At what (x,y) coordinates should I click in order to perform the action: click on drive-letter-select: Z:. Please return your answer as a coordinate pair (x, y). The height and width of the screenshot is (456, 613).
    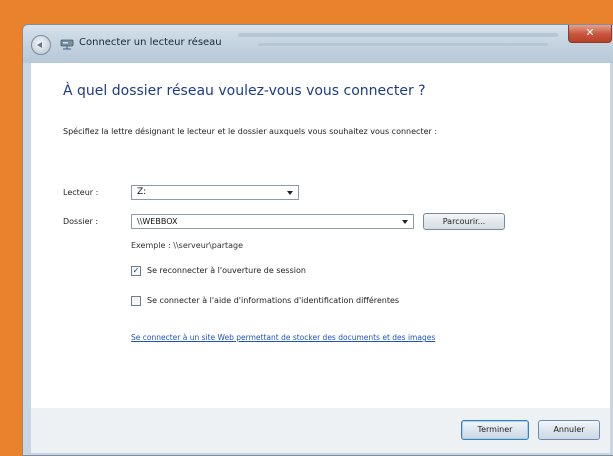
    Looking at the image, I should click on (215, 192).